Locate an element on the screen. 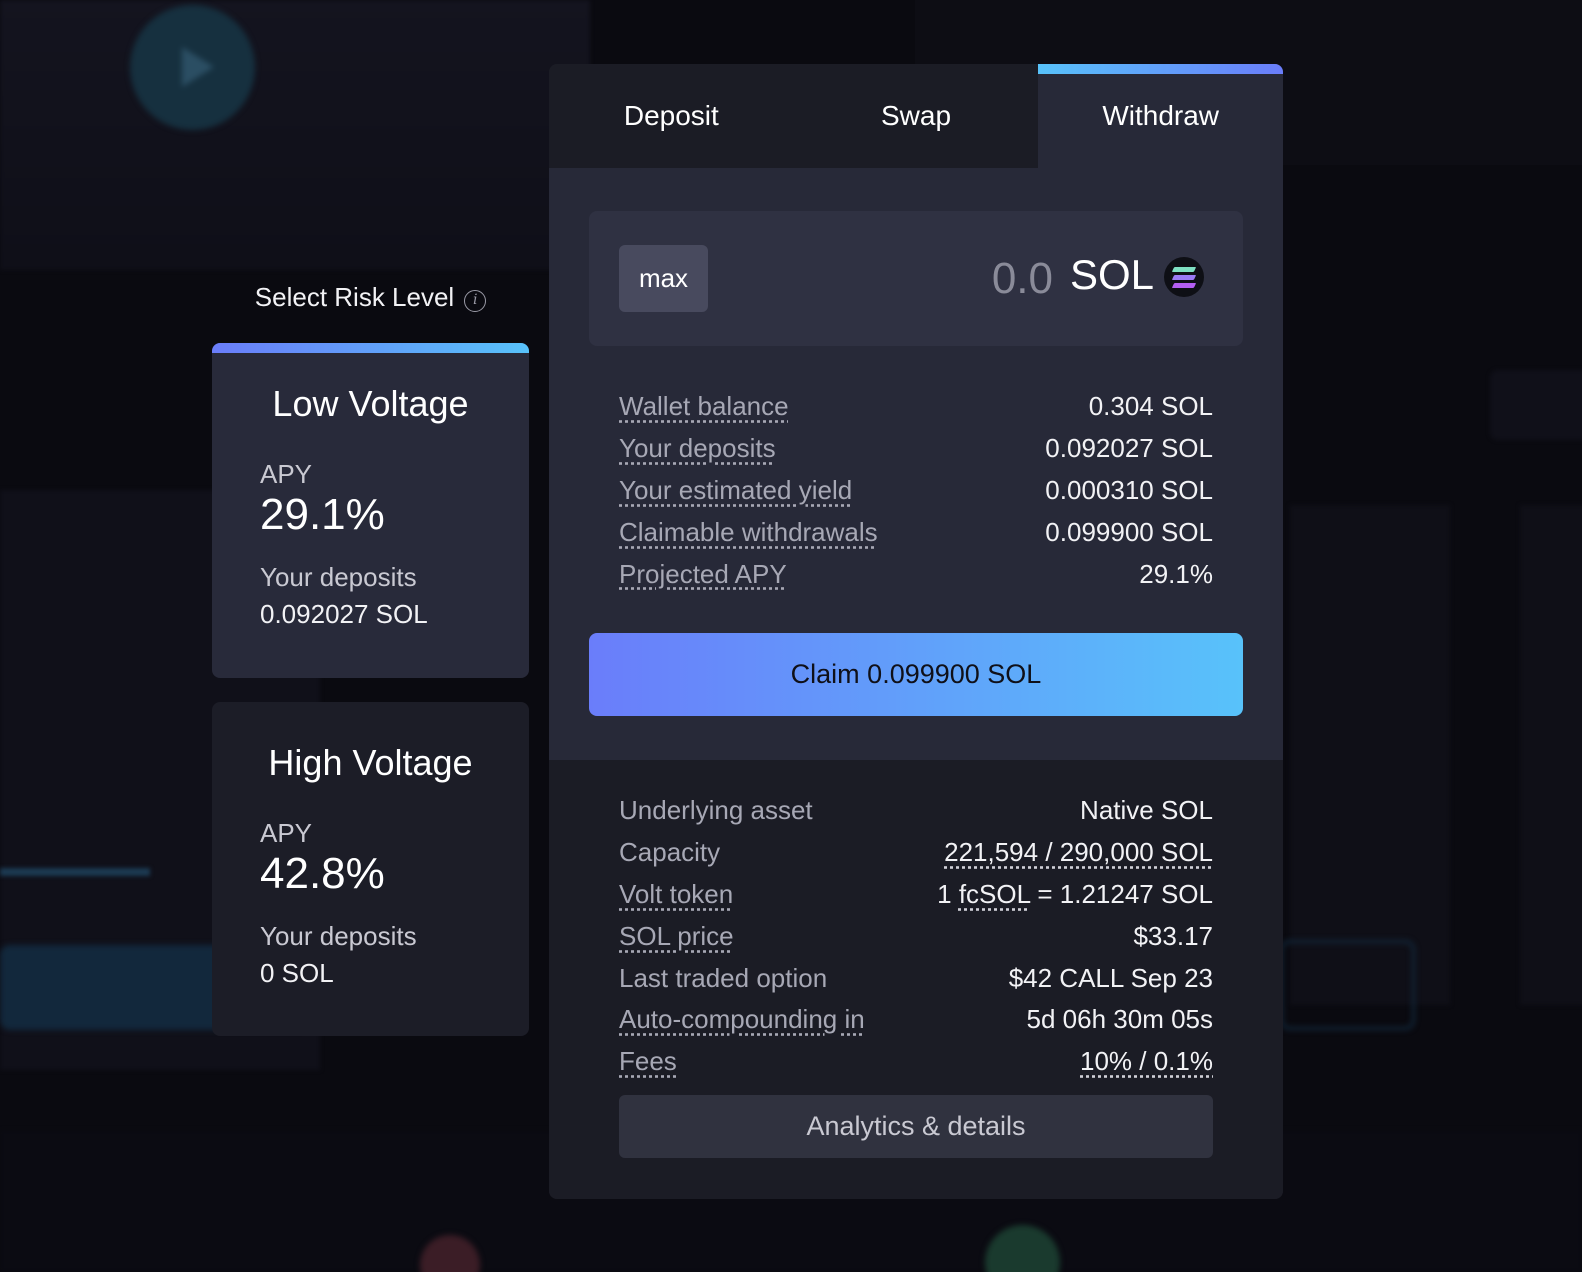 Image resolution: width=1582 pixels, height=1272 pixels. stat-value: 29.1% is located at coordinates (1176, 573).